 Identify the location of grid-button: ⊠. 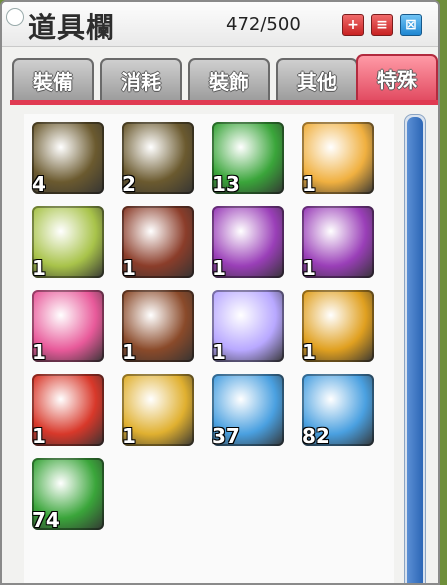
(411, 25).